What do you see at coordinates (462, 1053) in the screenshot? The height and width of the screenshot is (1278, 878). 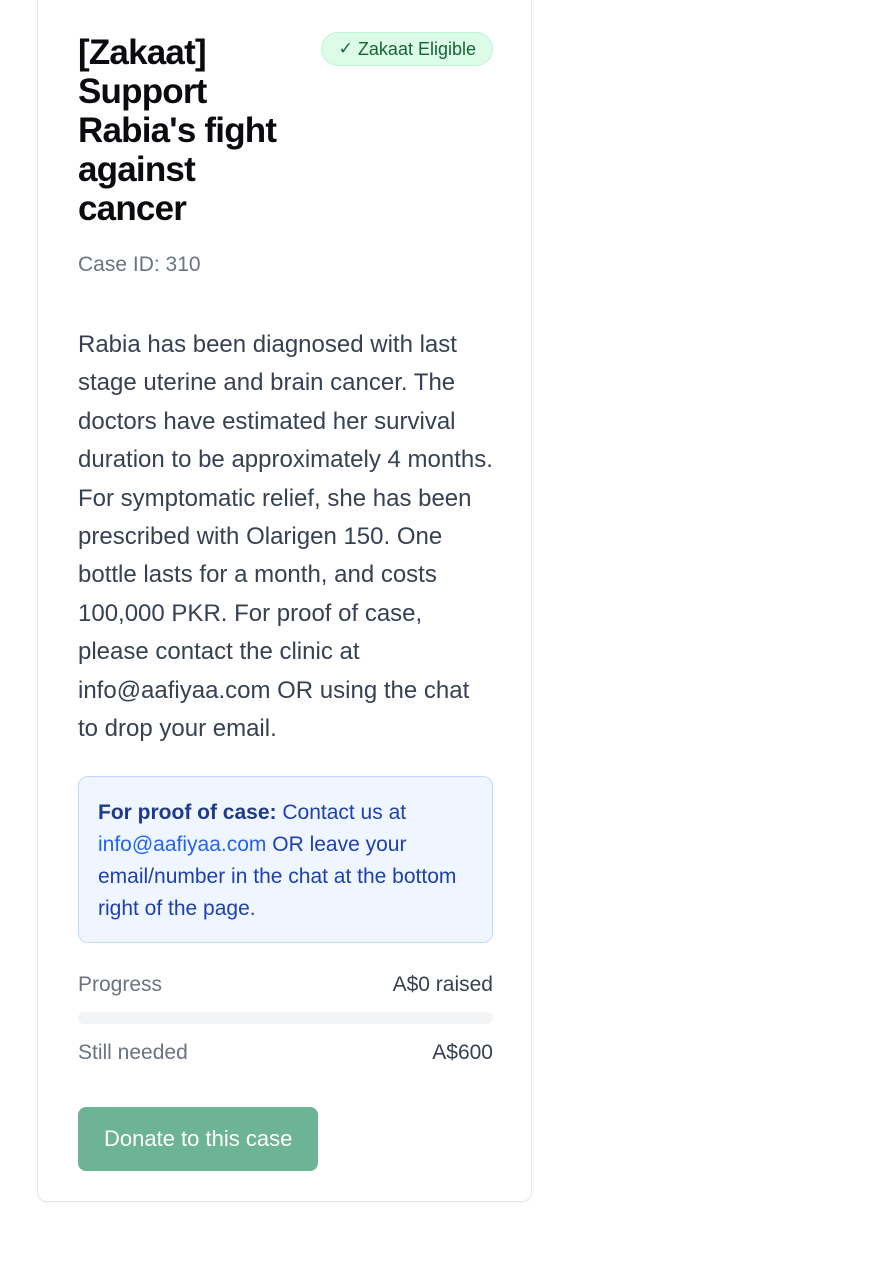 I see `still-needed-amount: A$600` at bounding box center [462, 1053].